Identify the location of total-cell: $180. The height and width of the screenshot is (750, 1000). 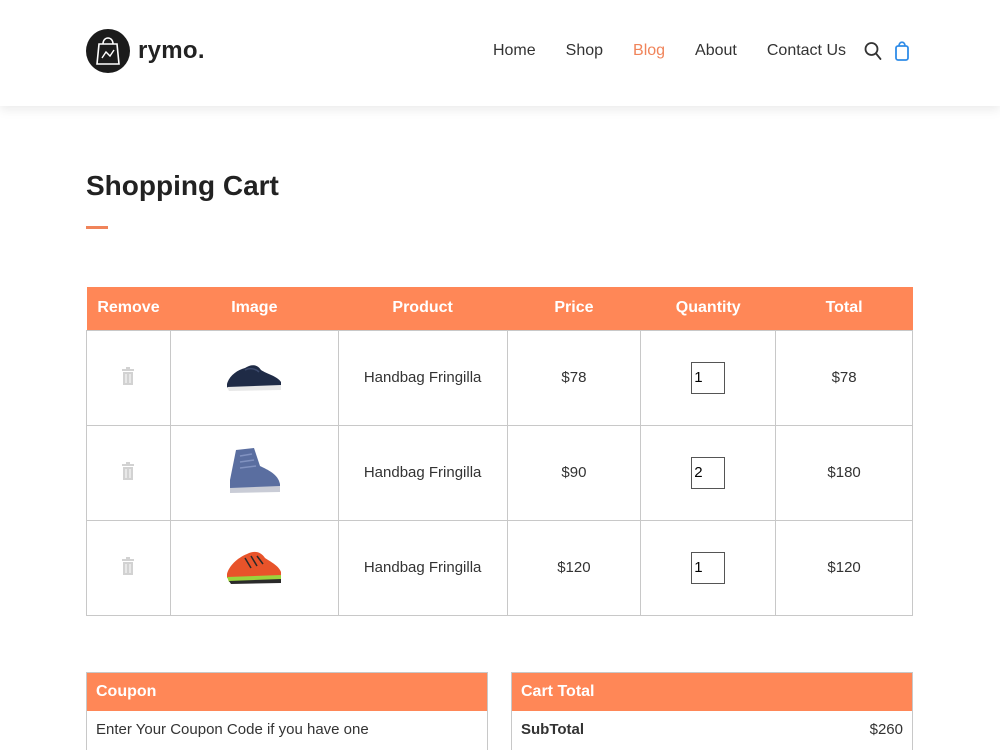
(844, 472).